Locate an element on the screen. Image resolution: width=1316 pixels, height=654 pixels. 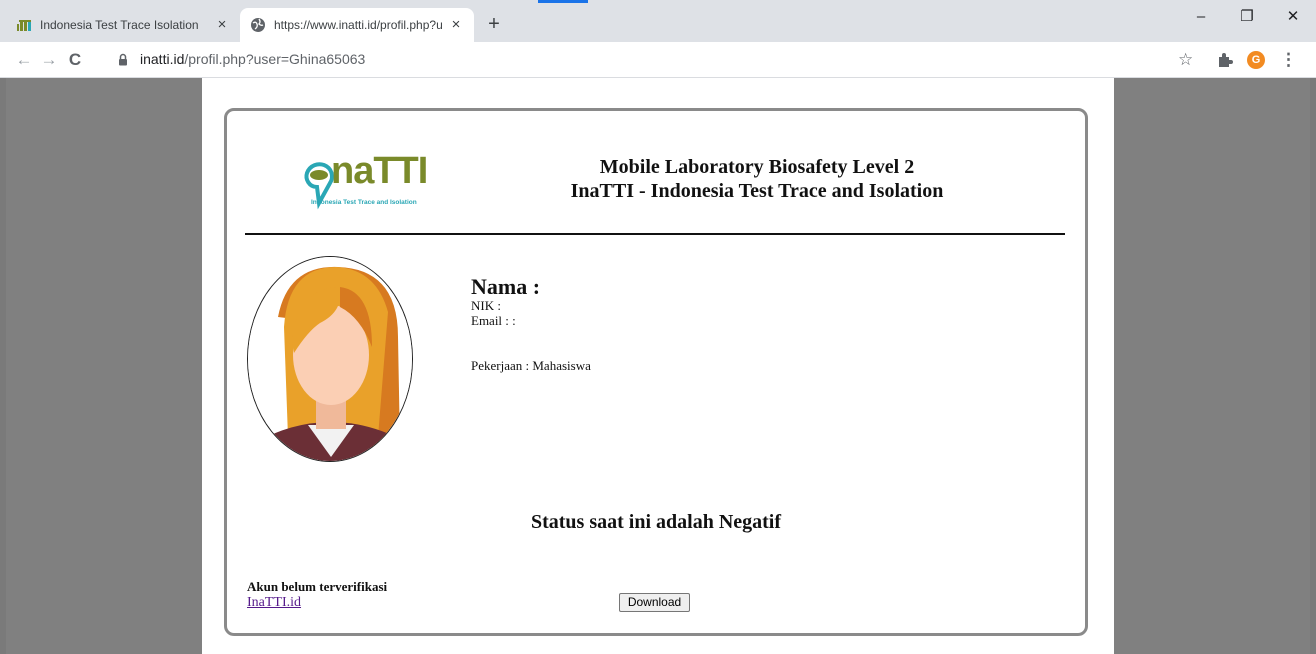
puzzle-extension-icon is located at coordinates (1225, 60).